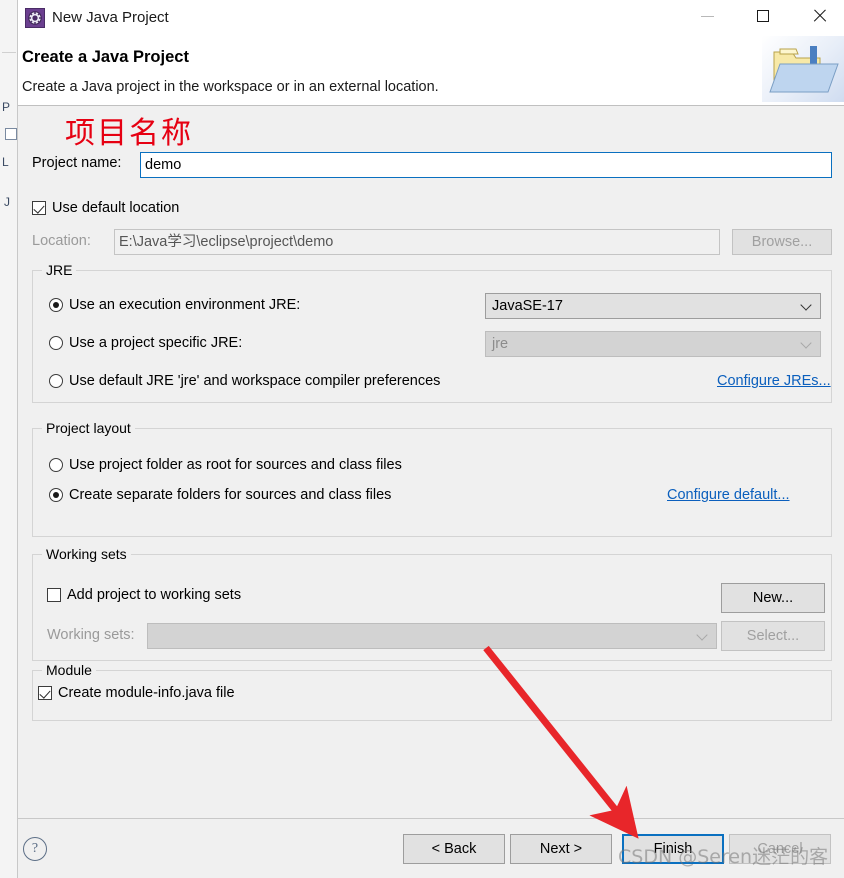 This screenshot has width=844, height=878. What do you see at coordinates (35, 18) in the screenshot?
I see `java-project-icon` at bounding box center [35, 18].